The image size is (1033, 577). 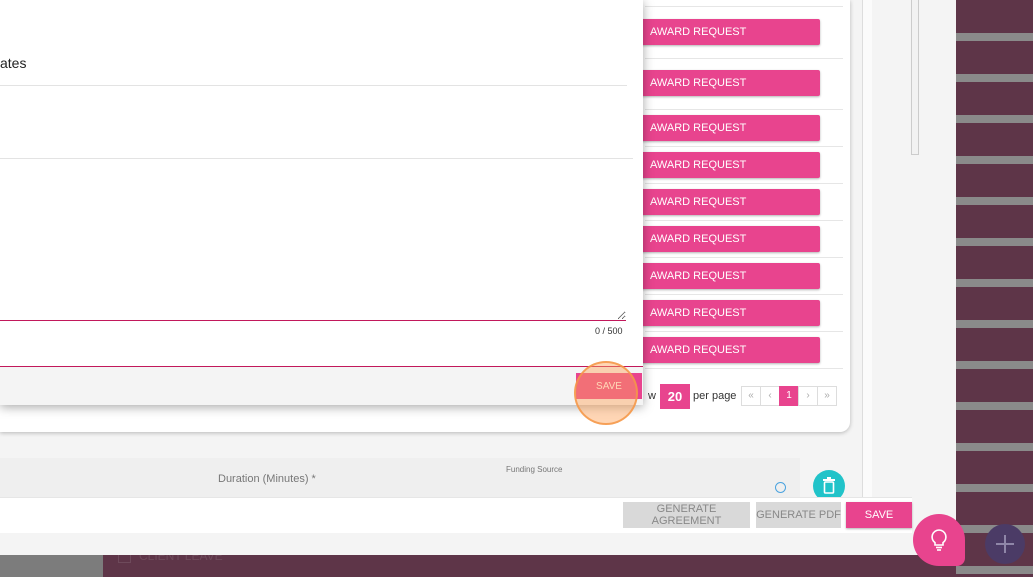 I want to click on modal-footer, so click(x=321, y=386).